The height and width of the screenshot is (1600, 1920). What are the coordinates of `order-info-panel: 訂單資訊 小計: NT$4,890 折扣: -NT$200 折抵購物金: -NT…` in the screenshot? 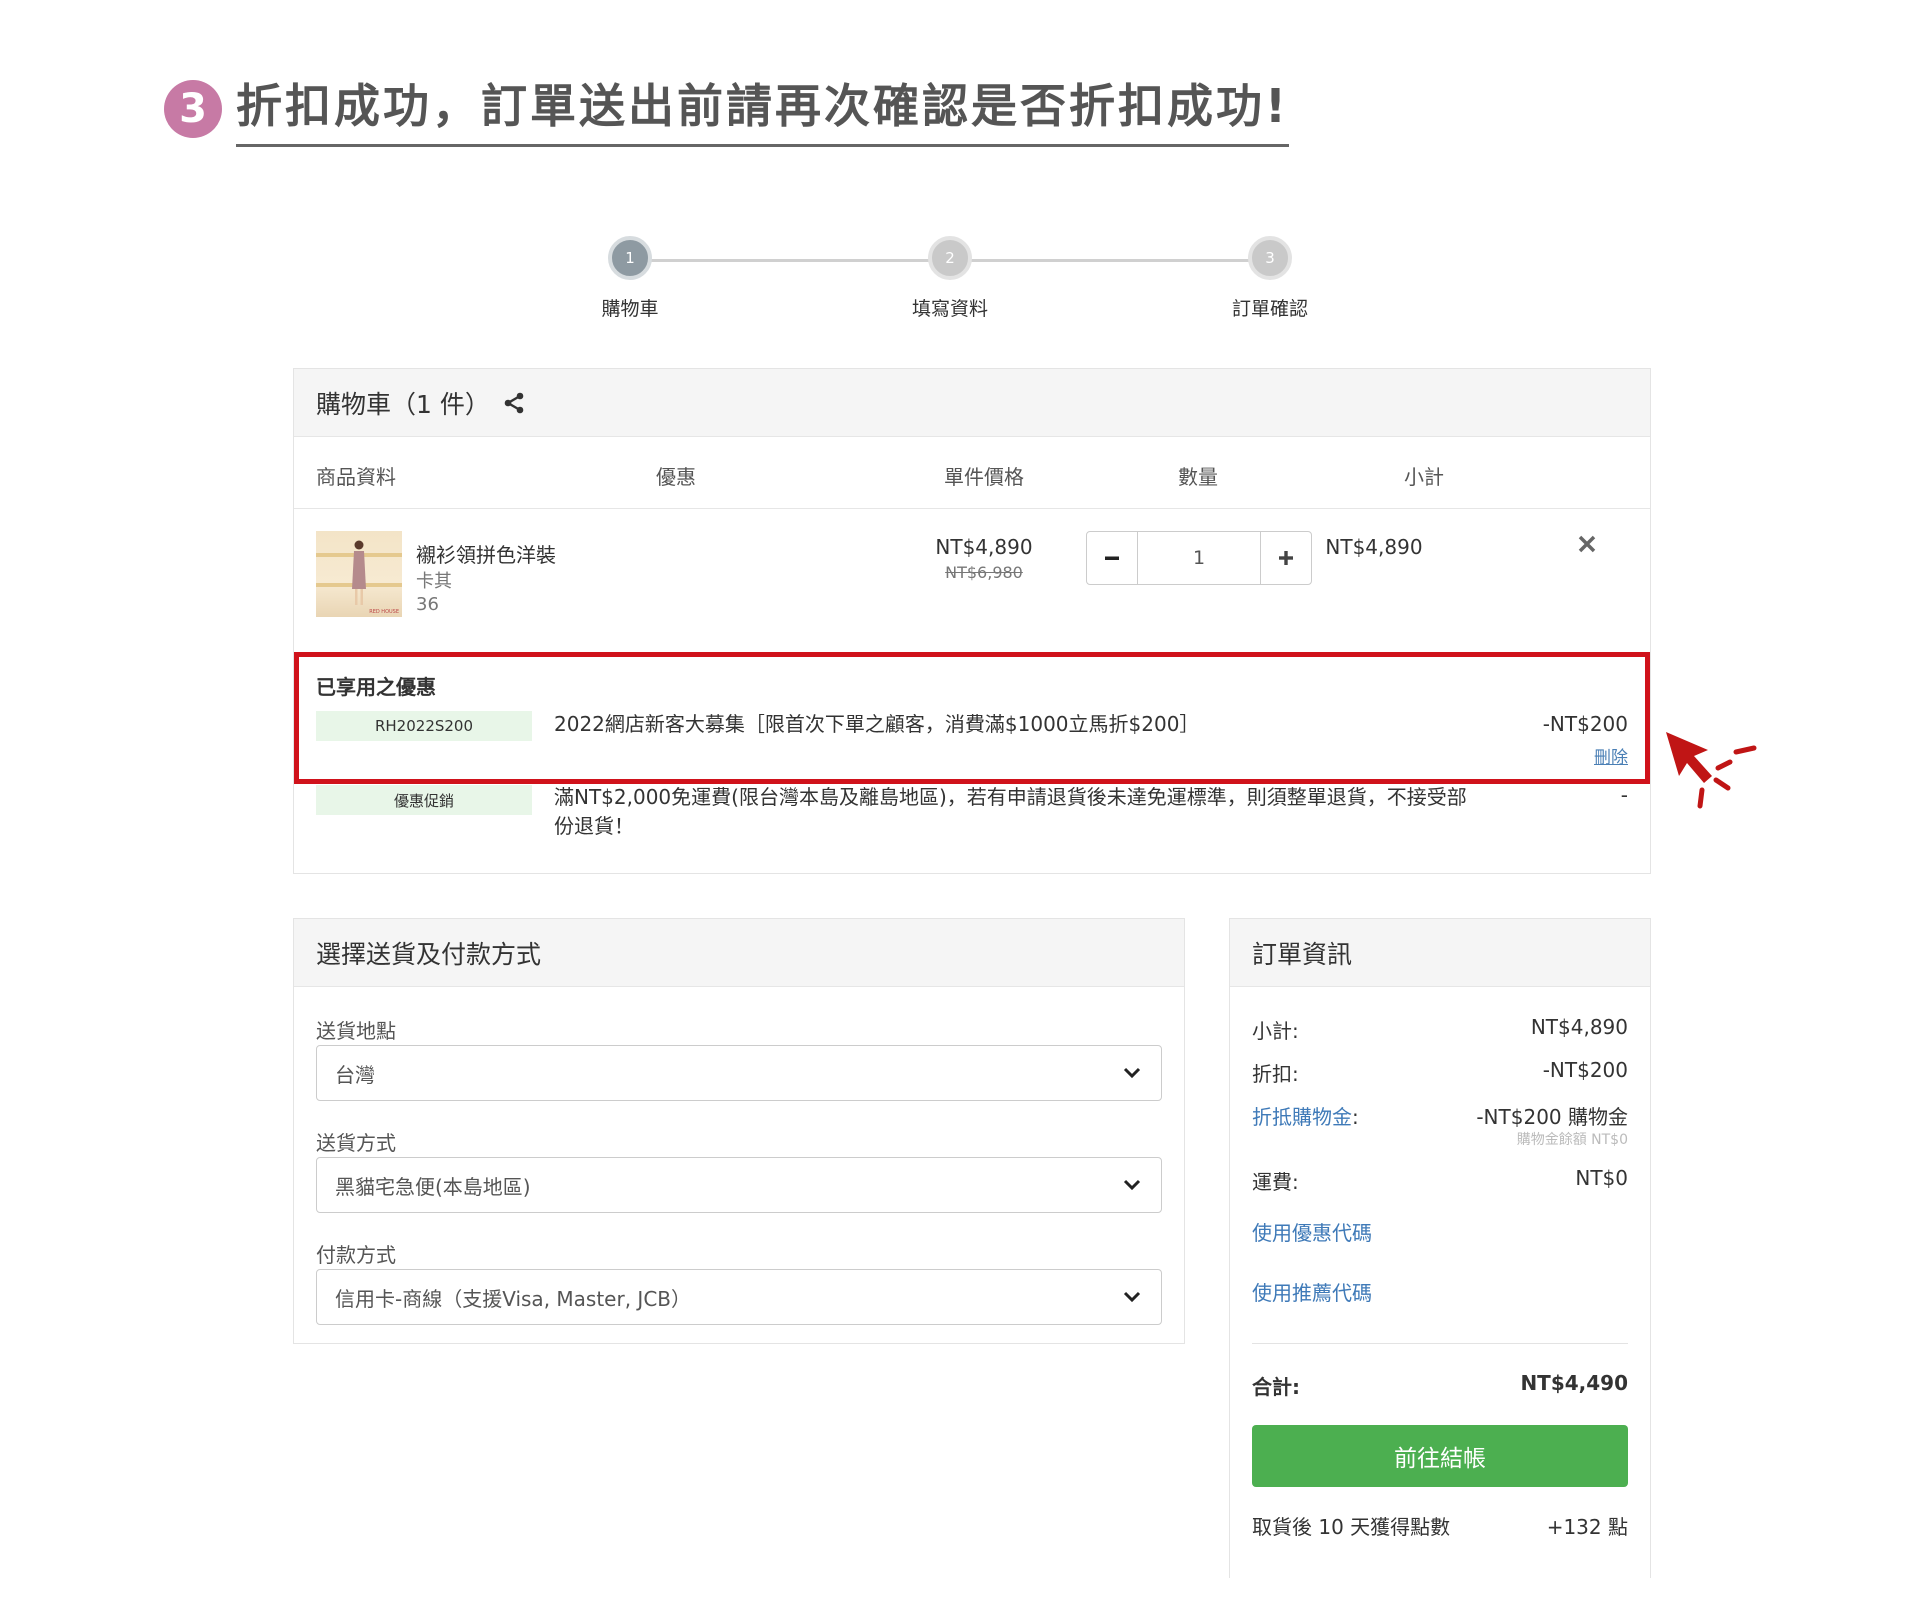 It's located at (1440, 1248).